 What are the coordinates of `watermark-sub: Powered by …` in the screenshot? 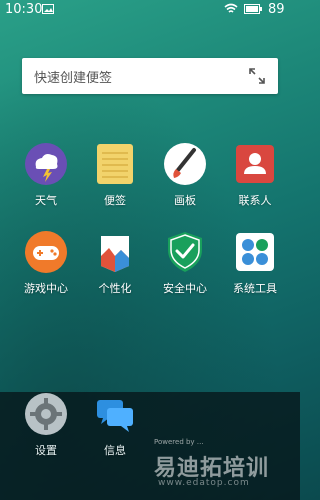 It's located at (179, 442).